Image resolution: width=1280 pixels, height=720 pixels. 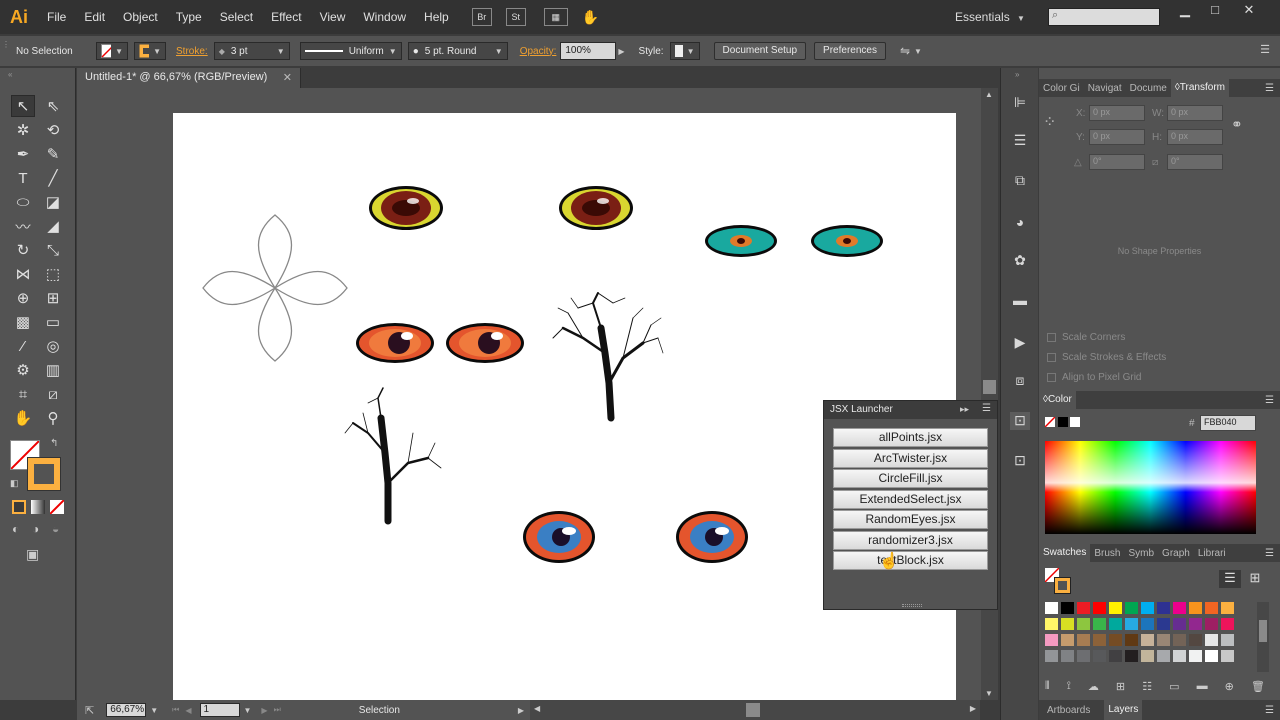 I want to click on color-mode-button, so click(x=19, y=507).